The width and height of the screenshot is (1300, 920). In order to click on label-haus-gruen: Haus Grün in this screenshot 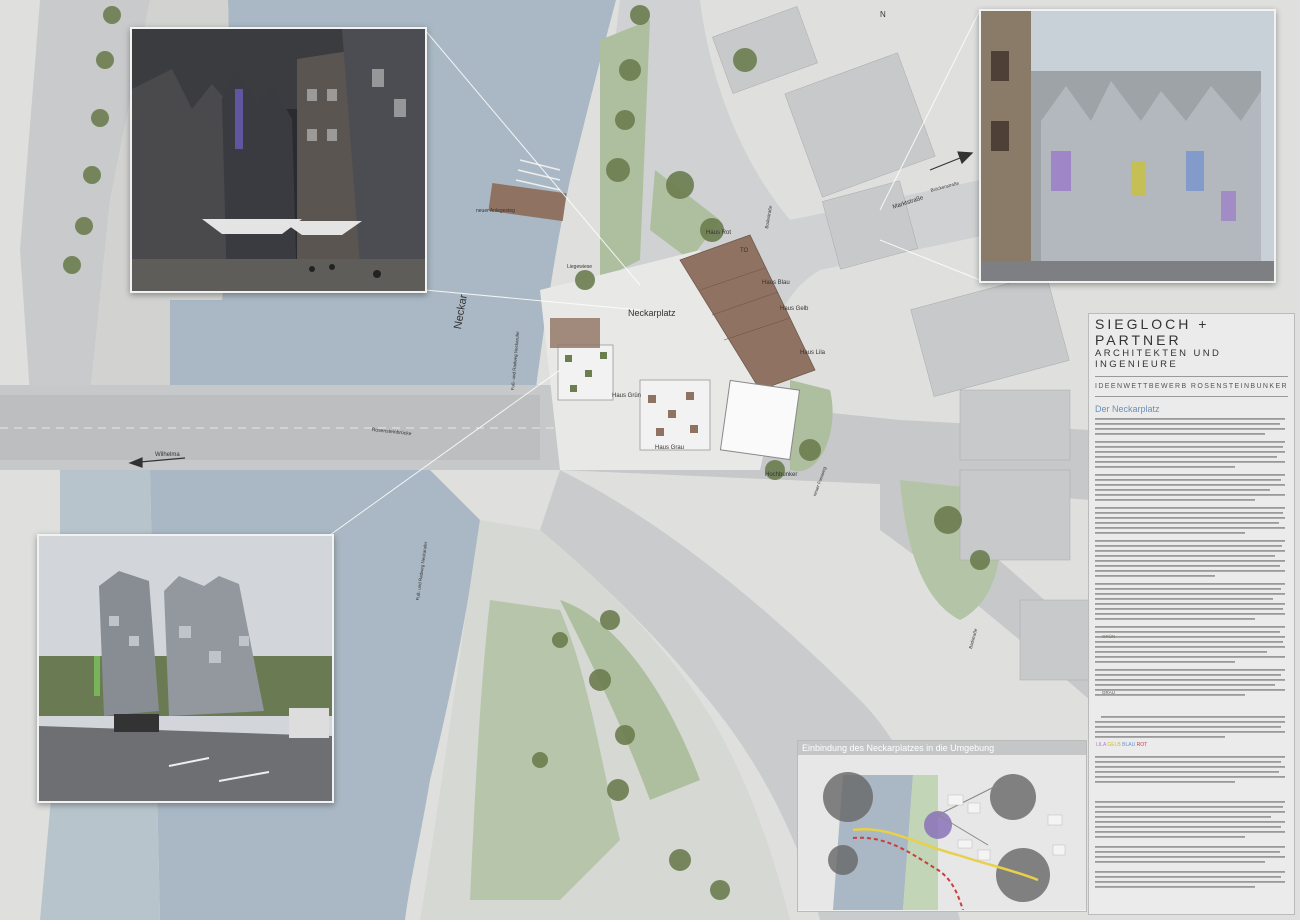, I will do `click(627, 396)`.